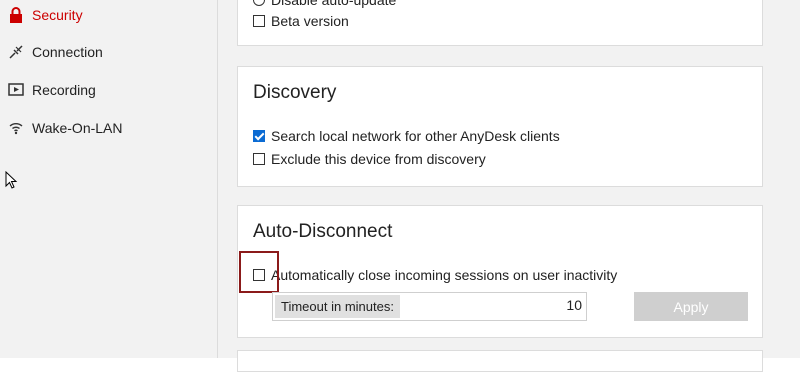 Image resolution: width=800 pixels, height=372 pixels. What do you see at coordinates (108, 90) in the screenshot?
I see `sidebar-item-recording: Recording` at bounding box center [108, 90].